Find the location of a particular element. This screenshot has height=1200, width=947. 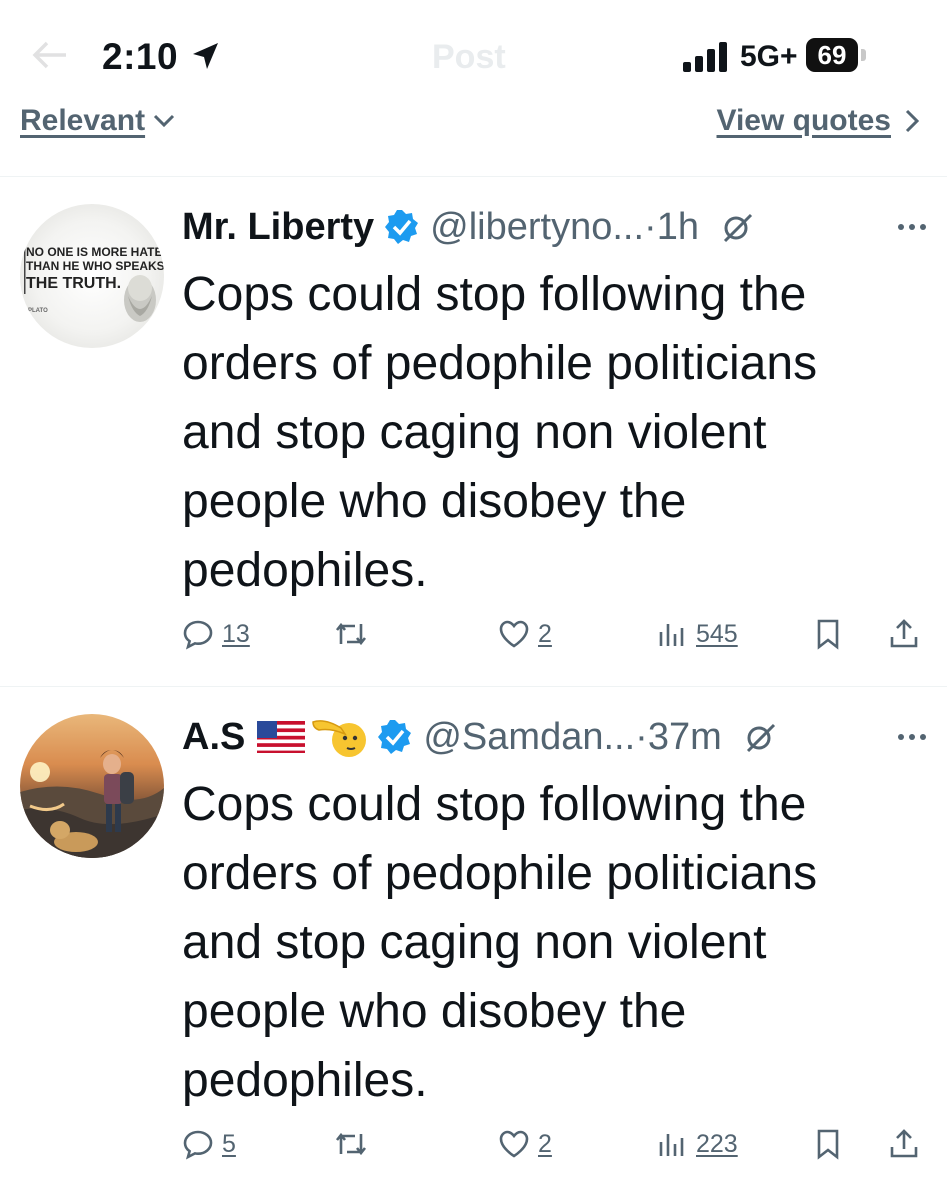

network-type: 5G+ is located at coordinates (769, 56).